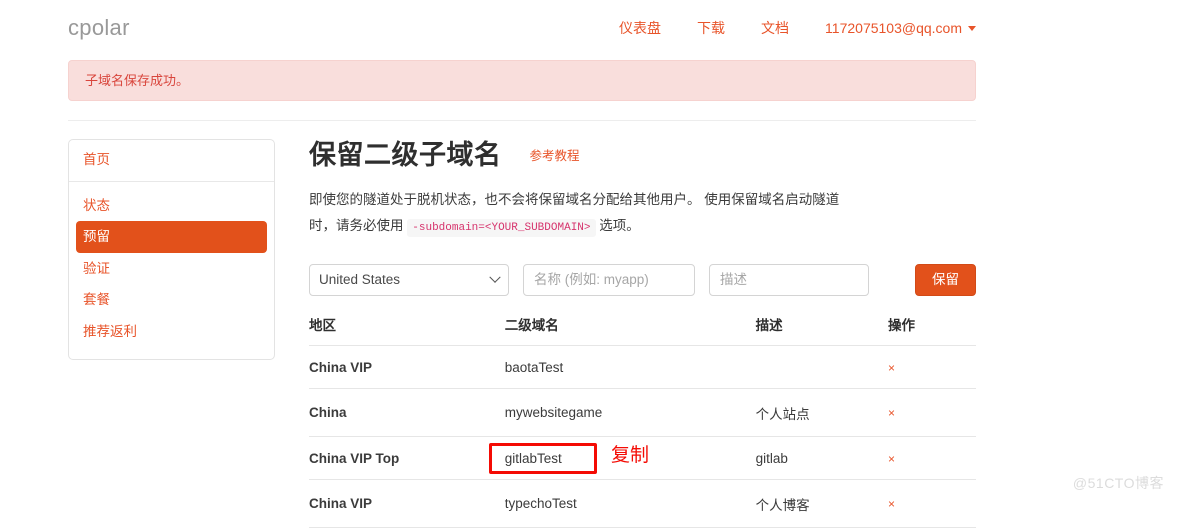  Describe the element at coordinates (630, 411) in the screenshot. I see `cell-subdomain: mywebsitegame` at that location.